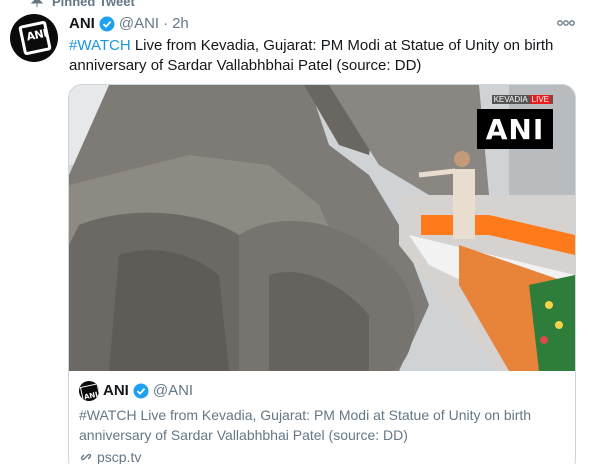 The image size is (590, 464). I want to click on author-avatar: ANI, so click(34, 38).